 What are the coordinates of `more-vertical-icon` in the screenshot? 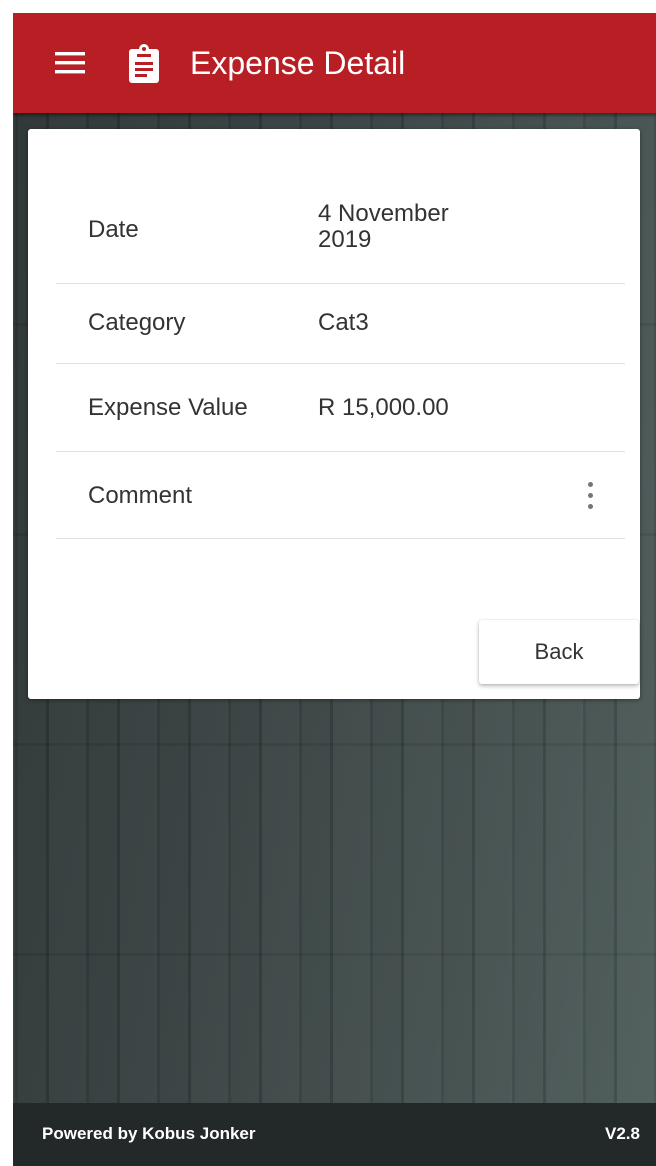 It's located at (590, 499).